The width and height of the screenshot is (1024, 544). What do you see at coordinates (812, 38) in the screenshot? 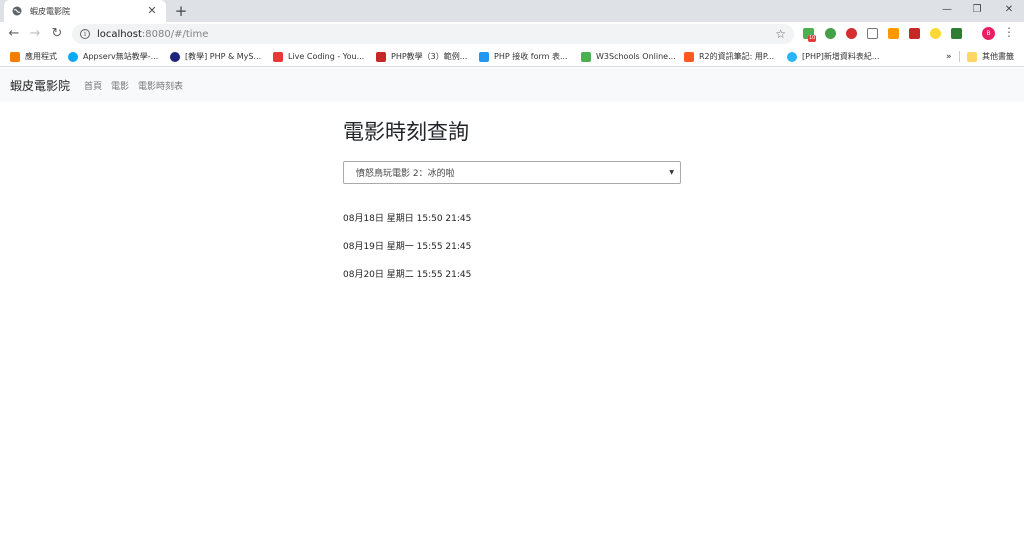
I see `extension-badge: 10` at bounding box center [812, 38].